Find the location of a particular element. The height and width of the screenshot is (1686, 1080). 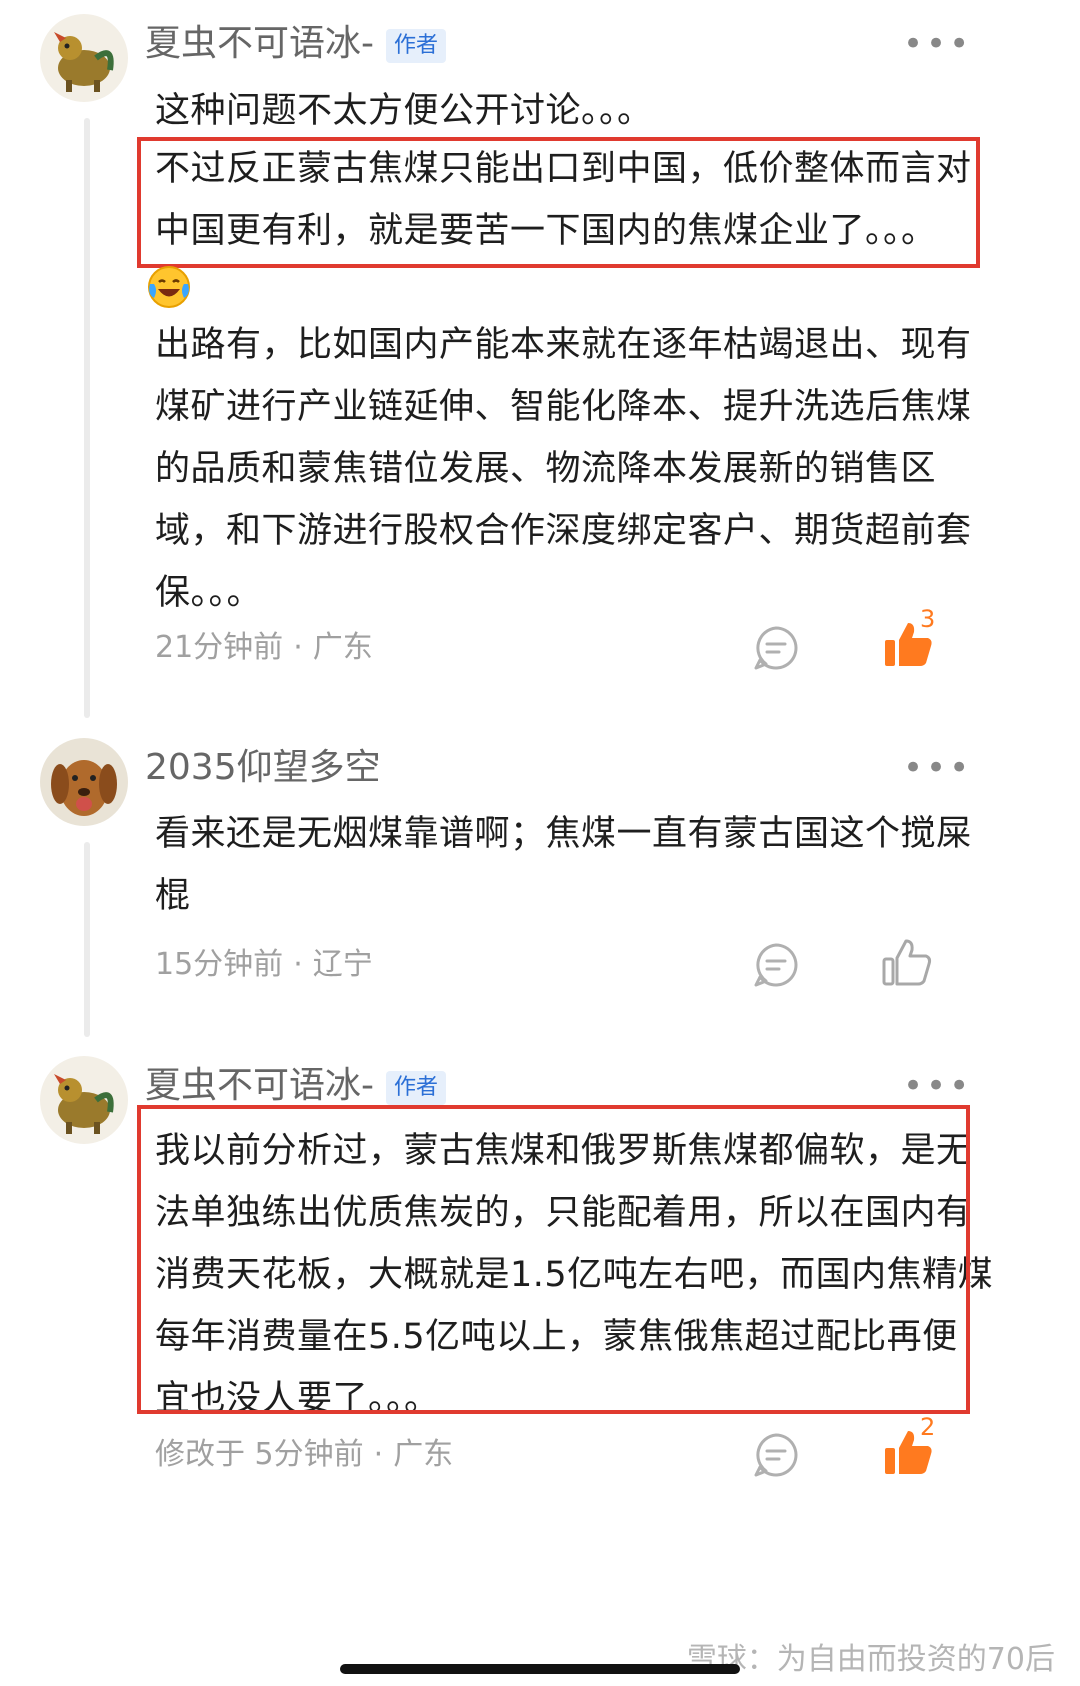

location: 辽宁 is located at coordinates (342, 964).